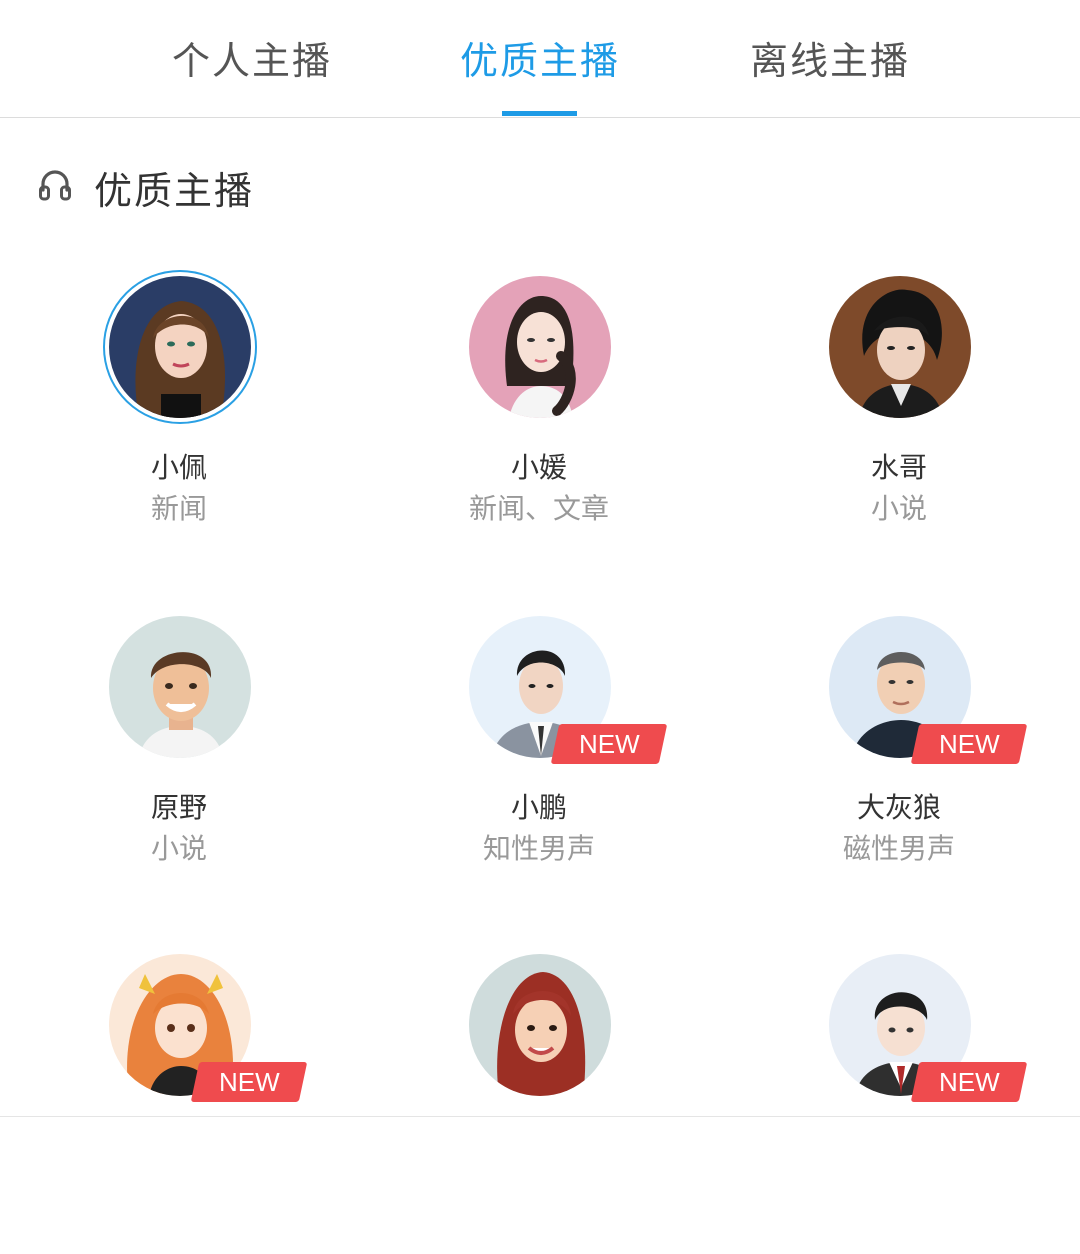 This screenshot has width=1080, height=1254. Describe the element at coordinates (538, 807) in the screenshot. I see `anchor-name: 小鹏` at that location.